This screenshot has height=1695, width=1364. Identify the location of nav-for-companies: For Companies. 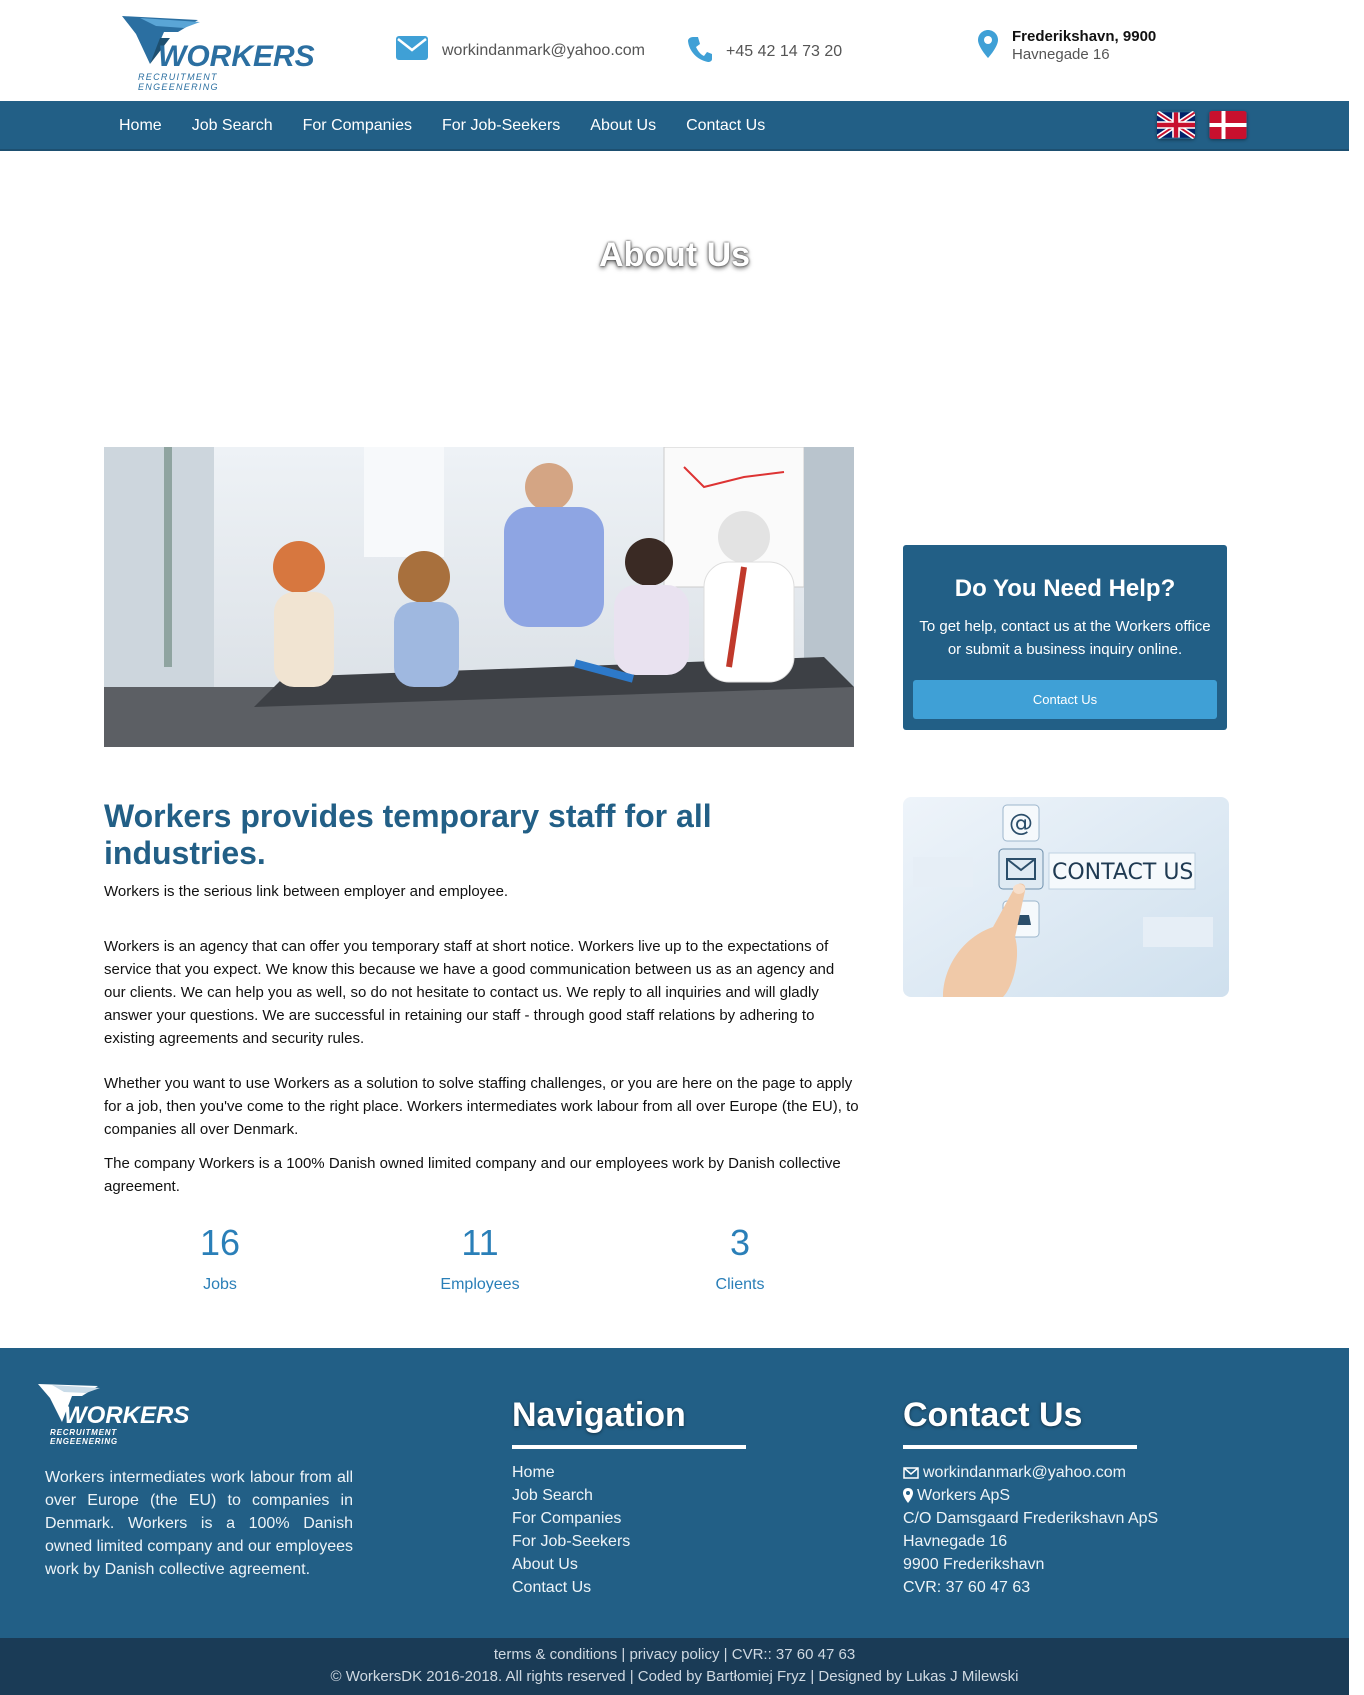
(357, 126).